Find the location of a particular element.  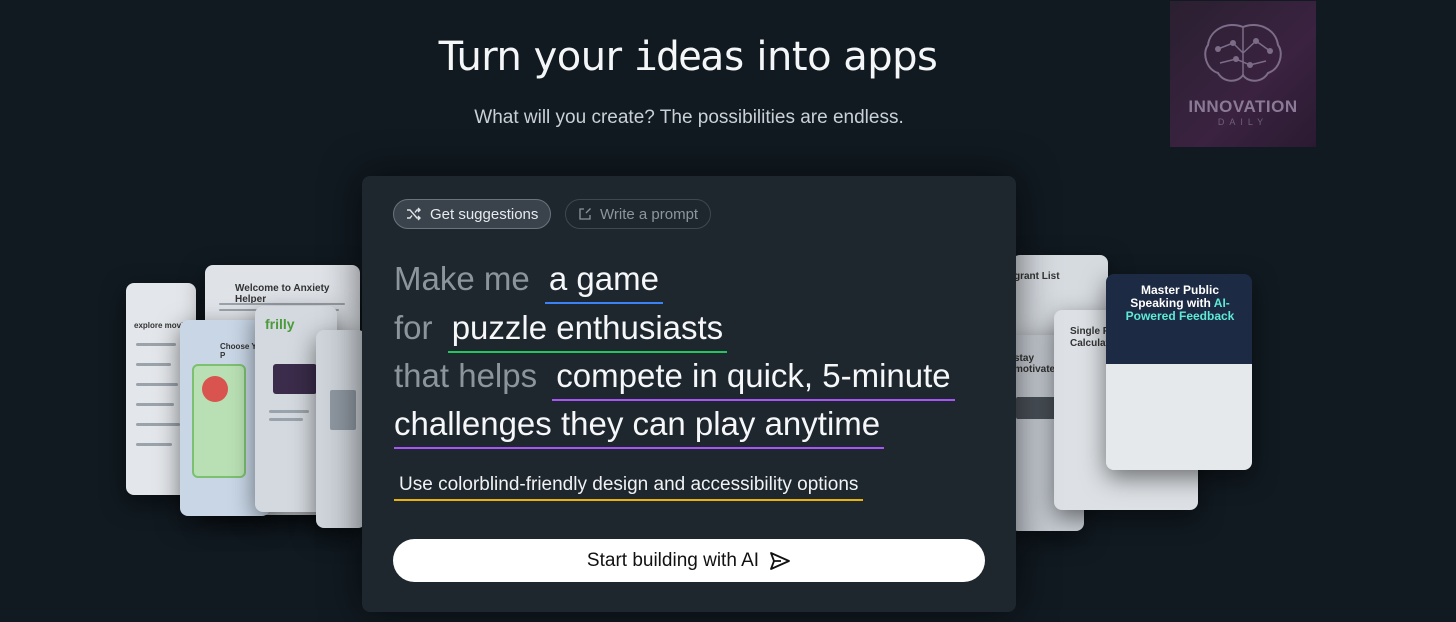

prompt-line-3: that helps compete in quick, 5-minute is located at coordinates (674, 379).